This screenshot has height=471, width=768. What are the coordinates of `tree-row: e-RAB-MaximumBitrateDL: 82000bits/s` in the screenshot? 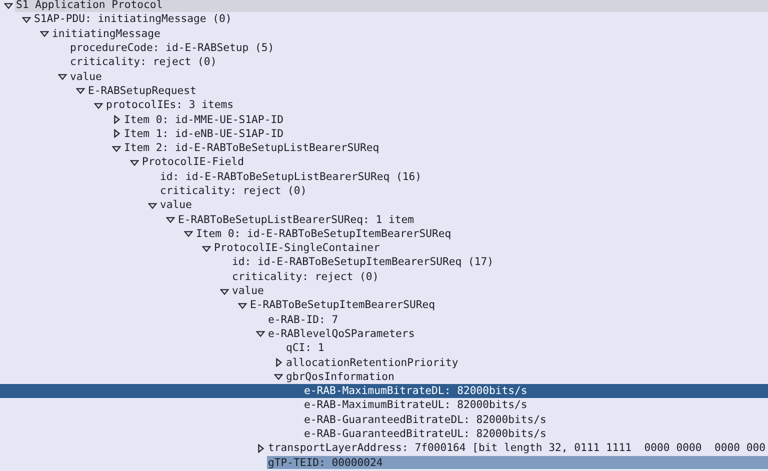 It's located at (384, 391).